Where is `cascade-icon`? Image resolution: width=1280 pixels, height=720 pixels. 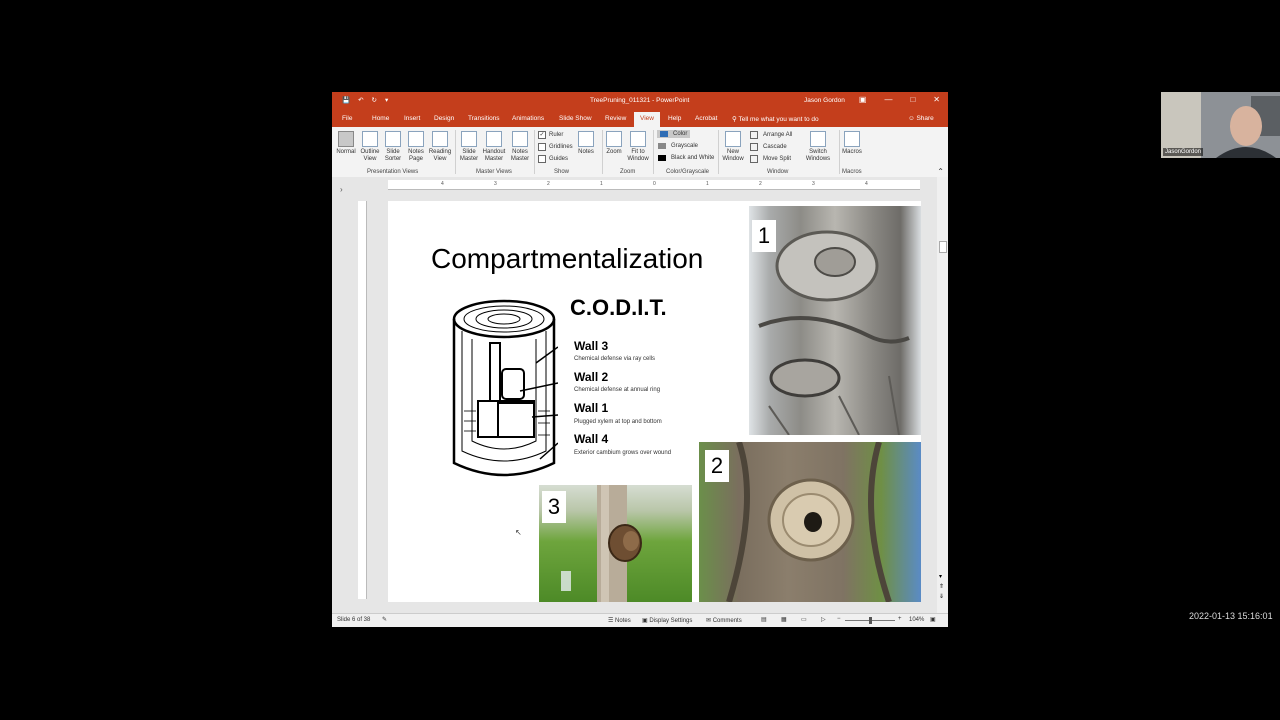 cascade-icon is located at coordinates (754, 147).